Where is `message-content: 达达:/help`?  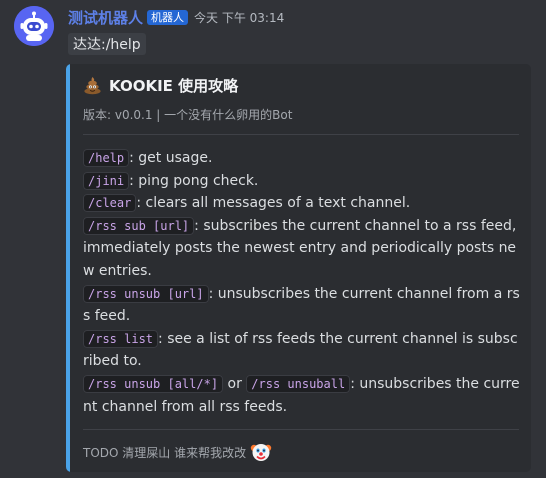 message-content: 达达:/help is located at coordinates (107, 44).